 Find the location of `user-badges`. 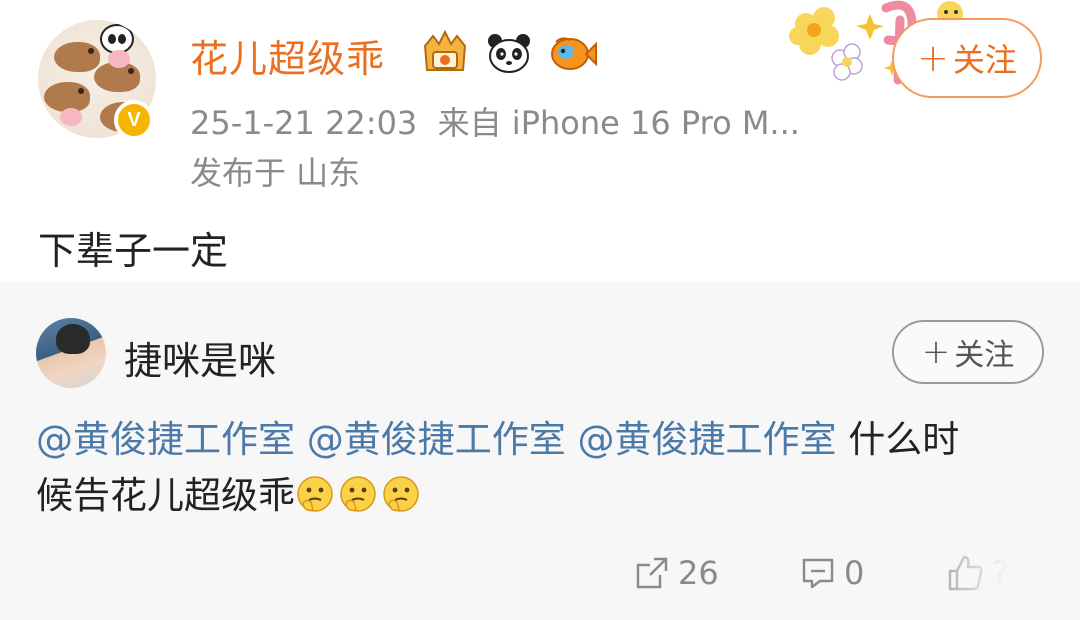

user-badges is located at coordinates (509, 53).